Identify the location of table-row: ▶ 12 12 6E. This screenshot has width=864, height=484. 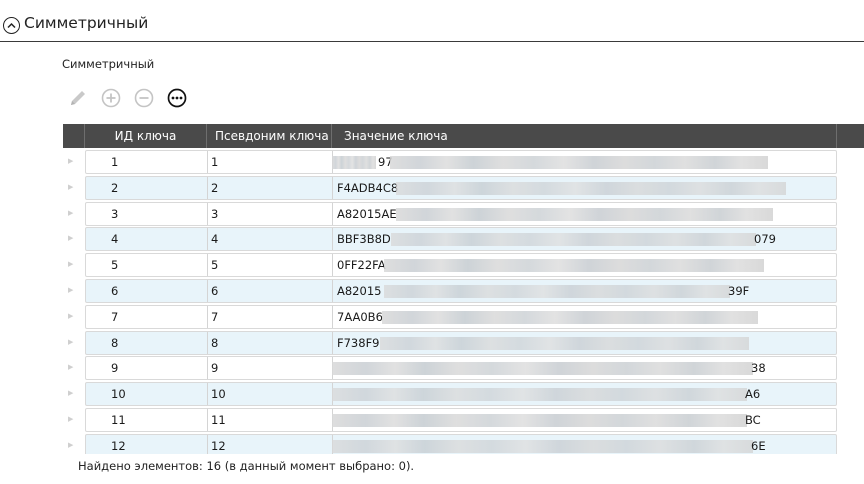
(463, 443).